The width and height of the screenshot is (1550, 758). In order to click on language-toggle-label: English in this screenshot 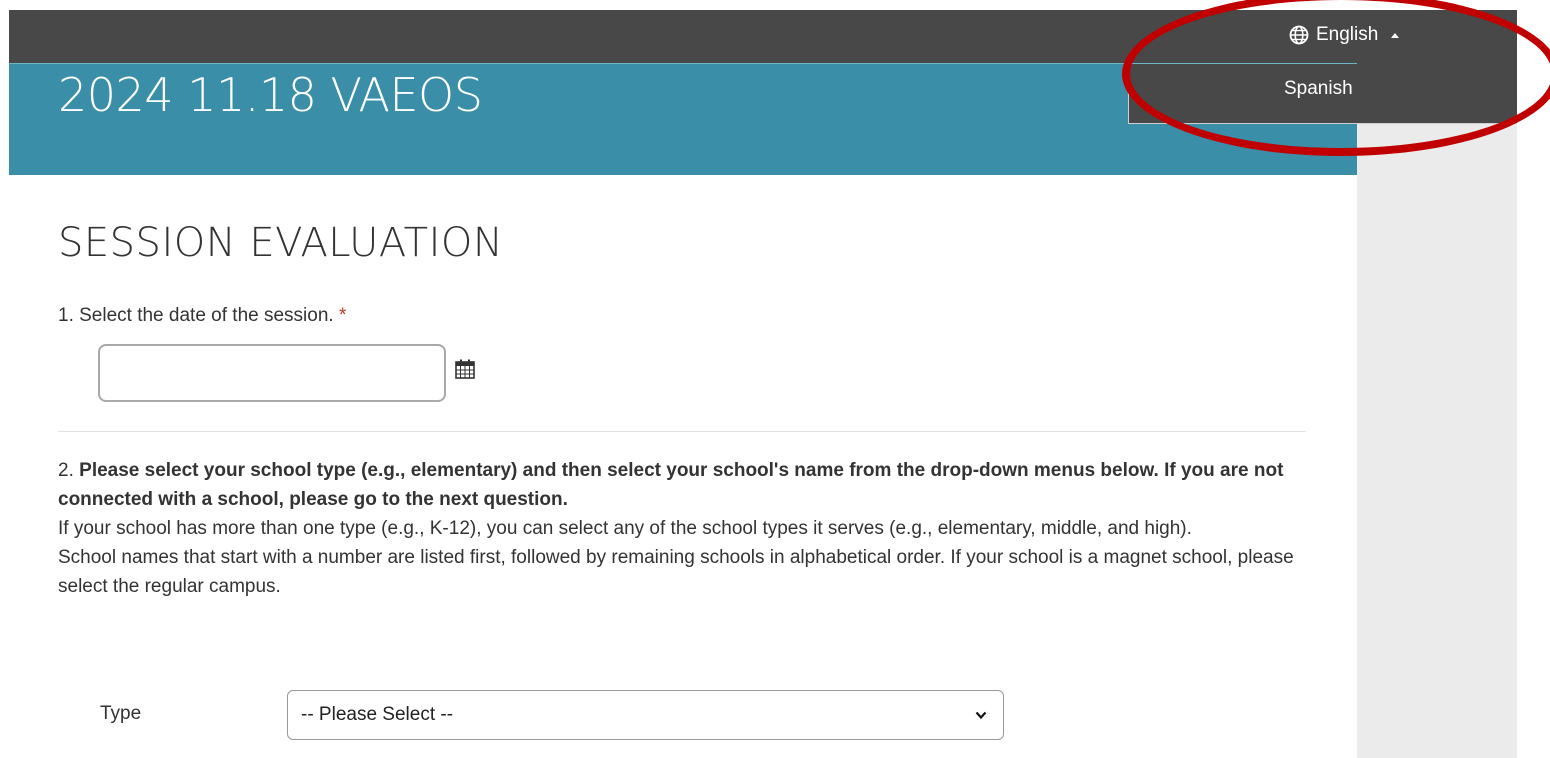, I will do `click(1347, 34)`.